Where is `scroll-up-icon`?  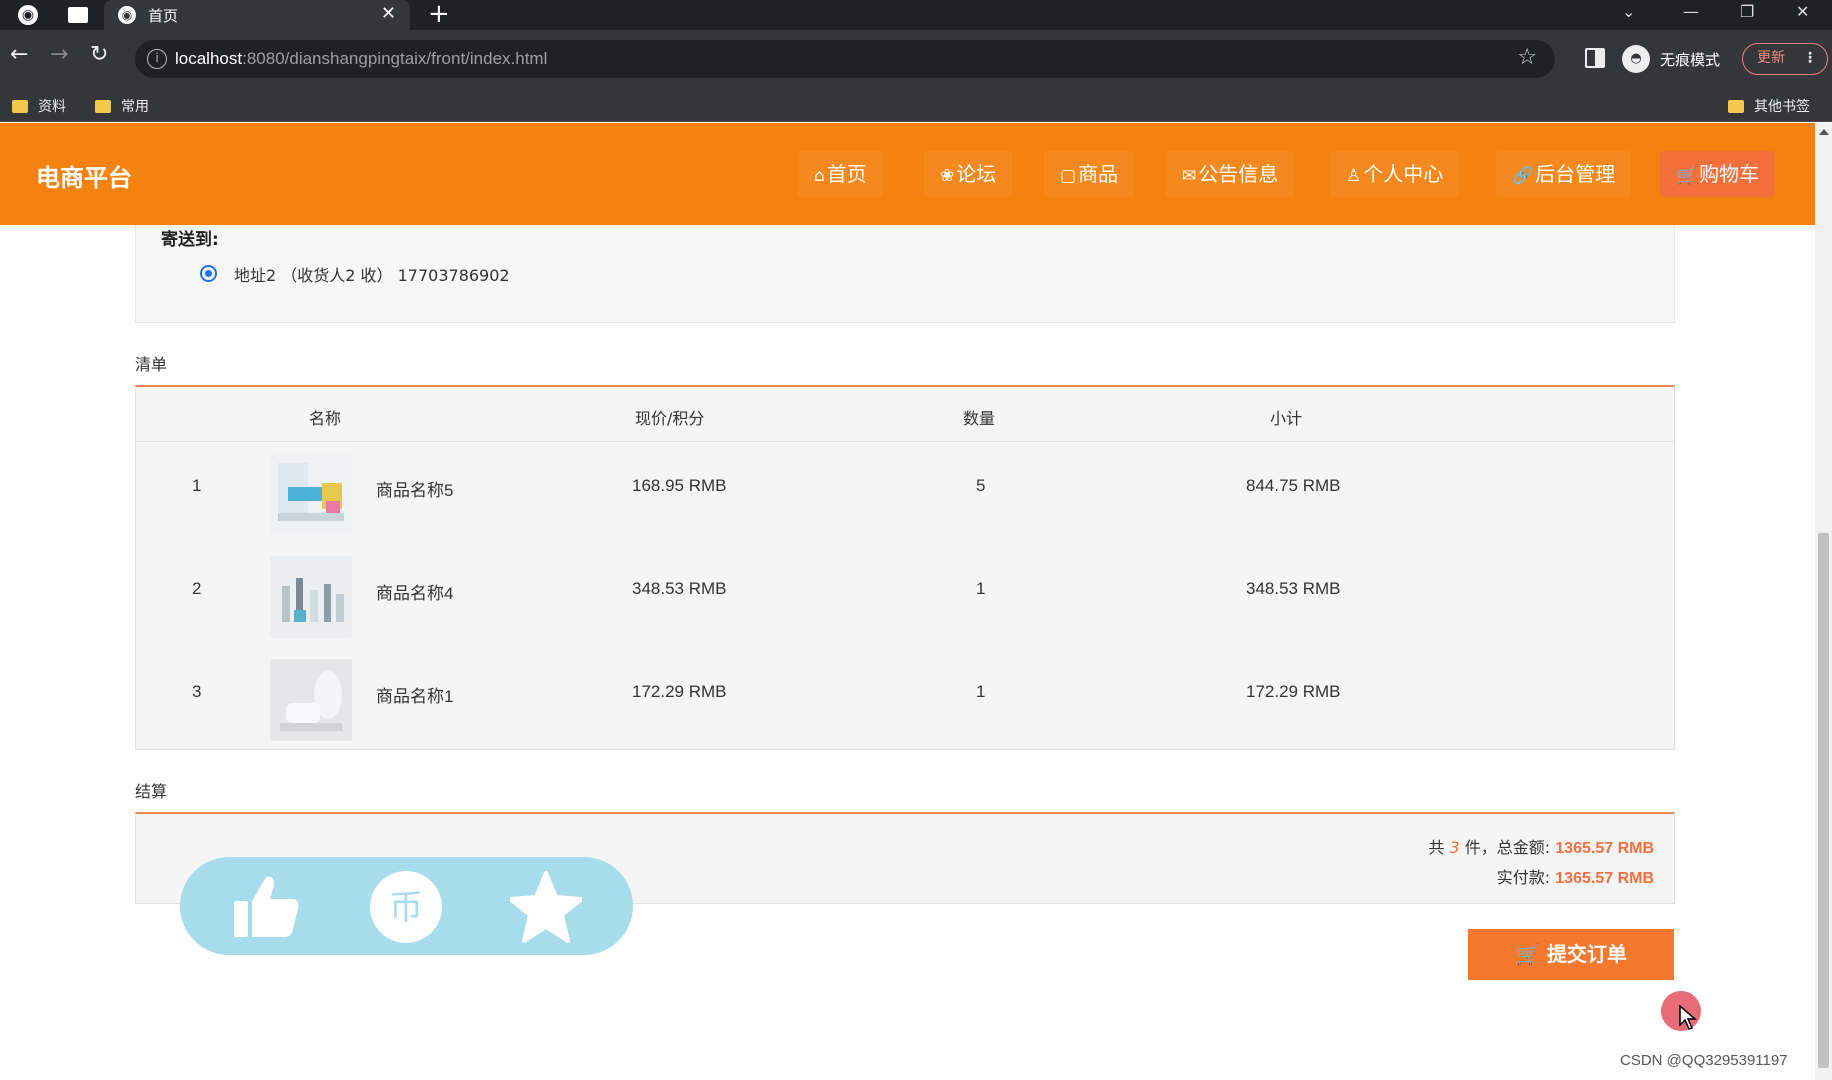 scroll-up-icon is located at coordinates (1824, 132).